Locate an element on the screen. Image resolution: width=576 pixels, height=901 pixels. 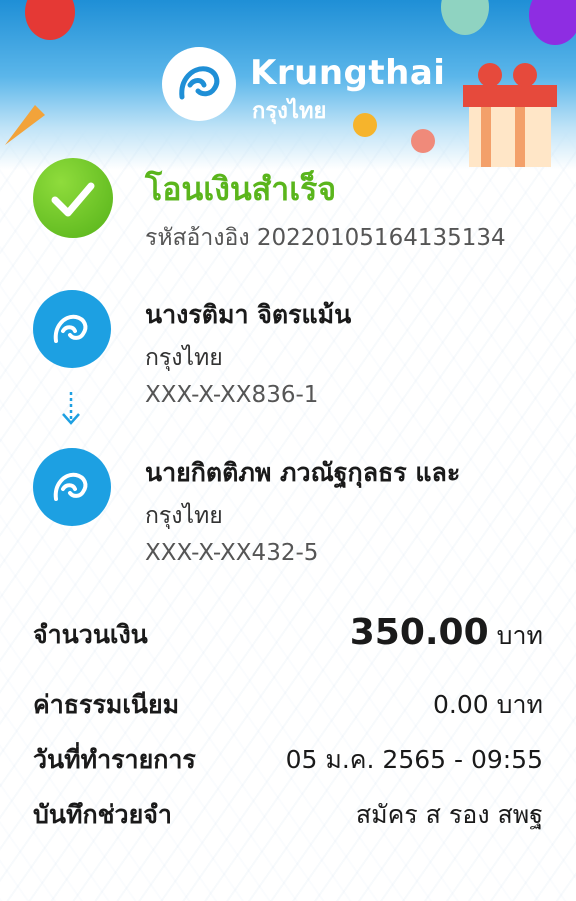
sender-bank: กรุงไทย is located at coordinates (184, 358).